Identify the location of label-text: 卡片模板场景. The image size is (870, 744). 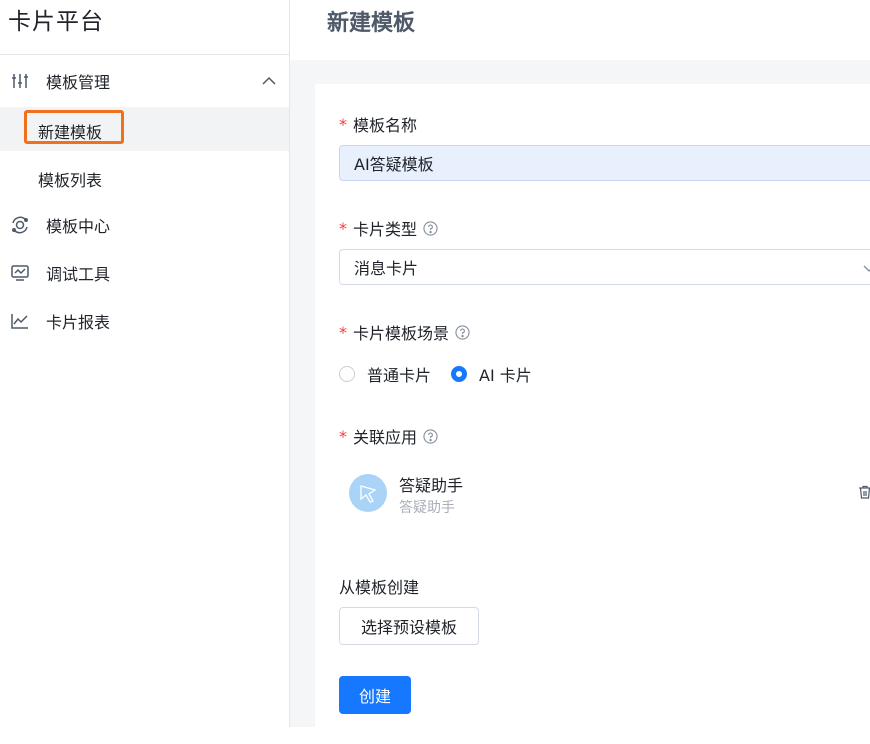
(401, 333).